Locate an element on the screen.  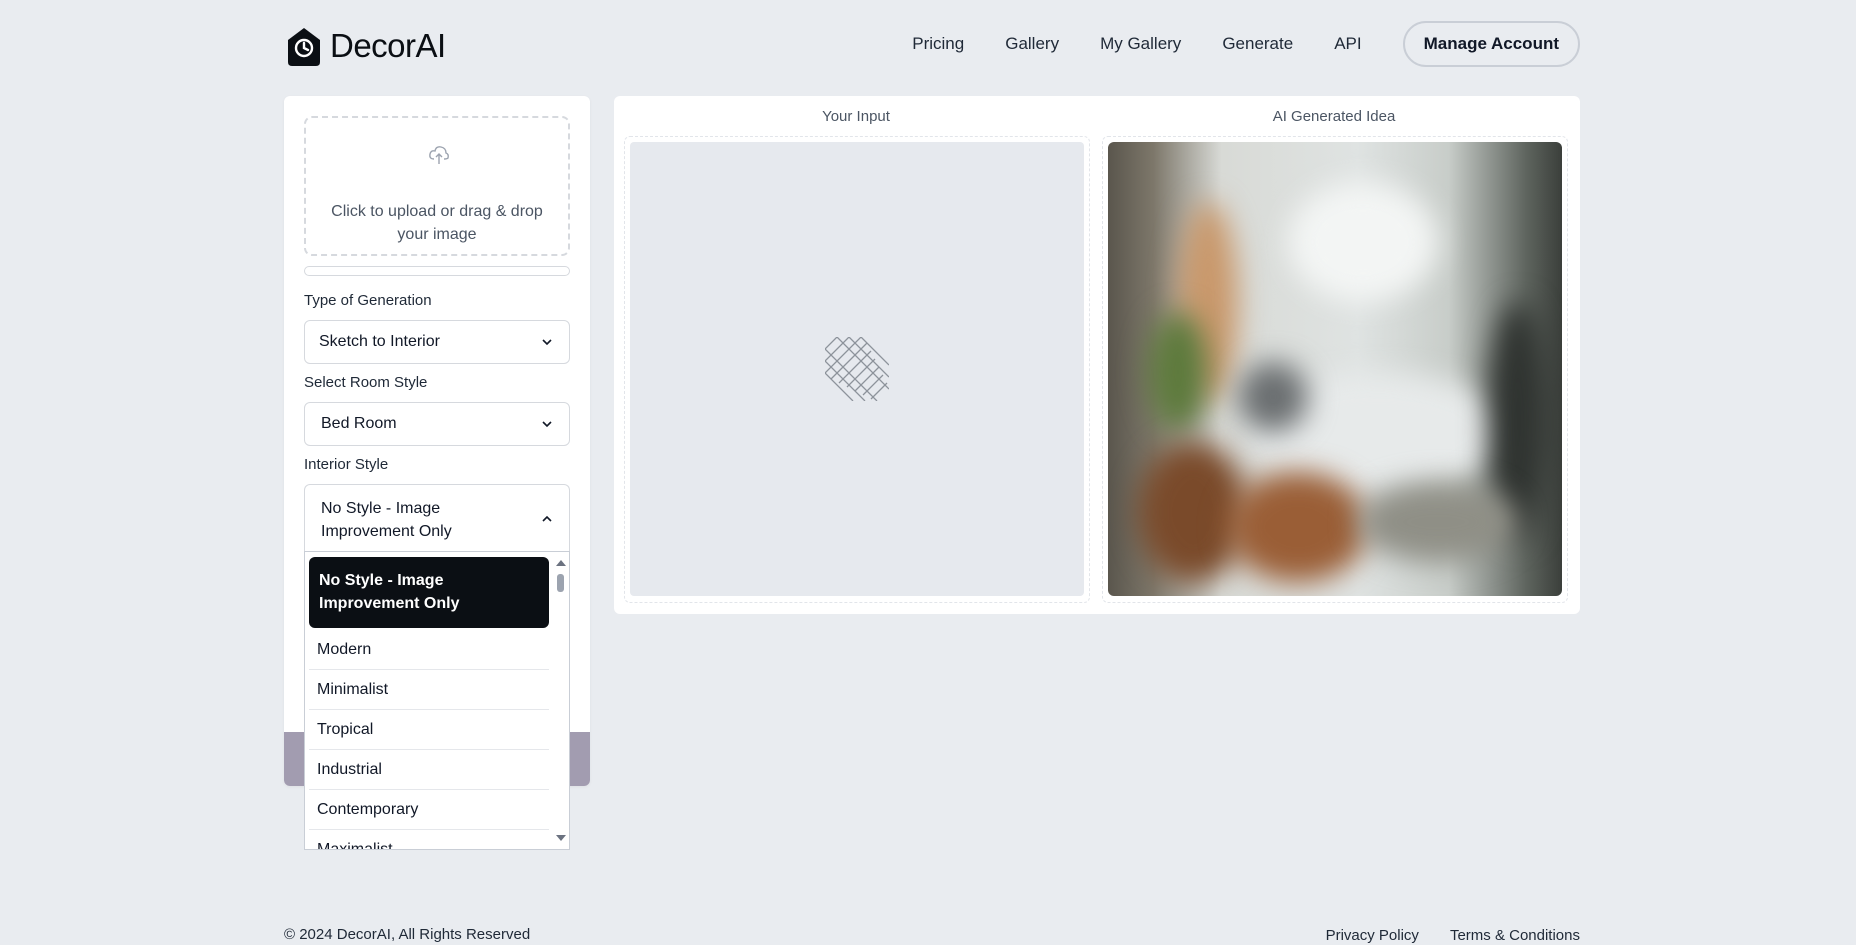
option-no-style: No Style - Image Improvement Only is located at coordinates (429, 592).